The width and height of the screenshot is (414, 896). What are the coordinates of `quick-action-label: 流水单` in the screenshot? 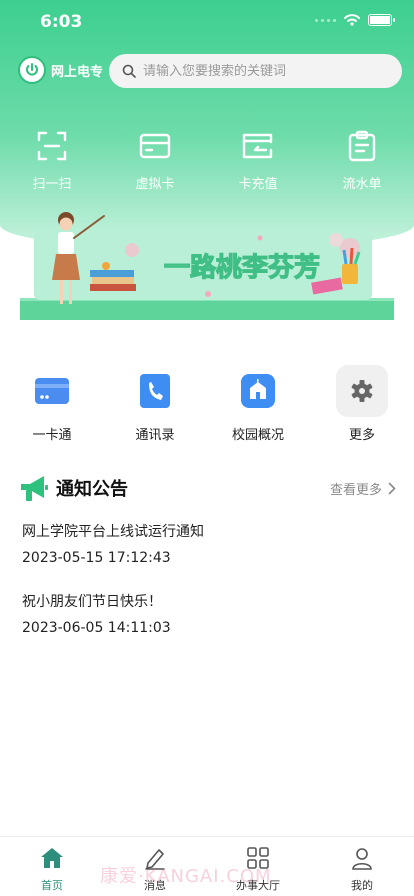 It's located at (362, 184).